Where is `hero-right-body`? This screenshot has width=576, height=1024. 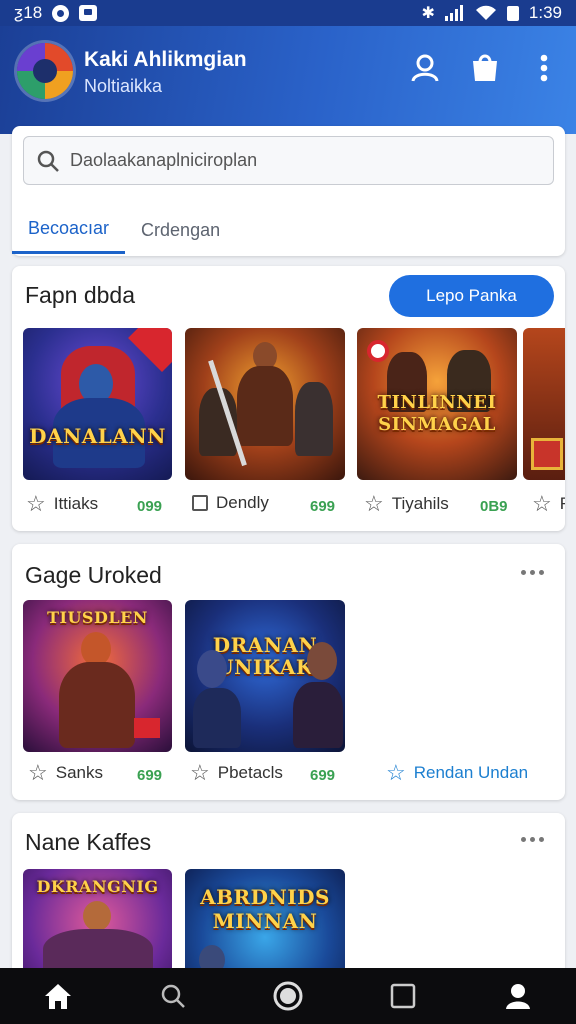
hero-right-body is located at coordinates (318, 715).